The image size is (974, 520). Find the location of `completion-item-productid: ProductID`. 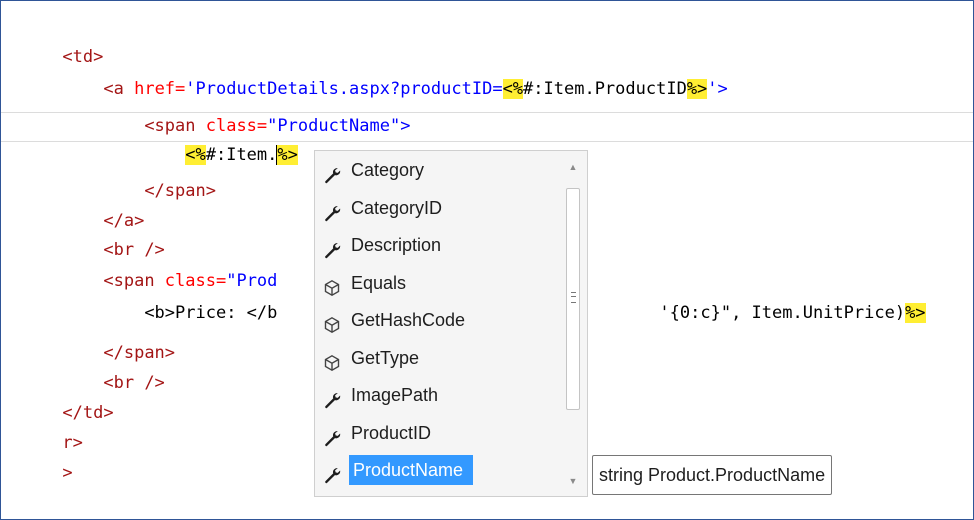

completion-item-productid: ProductID is located at coordinates (436, 433).